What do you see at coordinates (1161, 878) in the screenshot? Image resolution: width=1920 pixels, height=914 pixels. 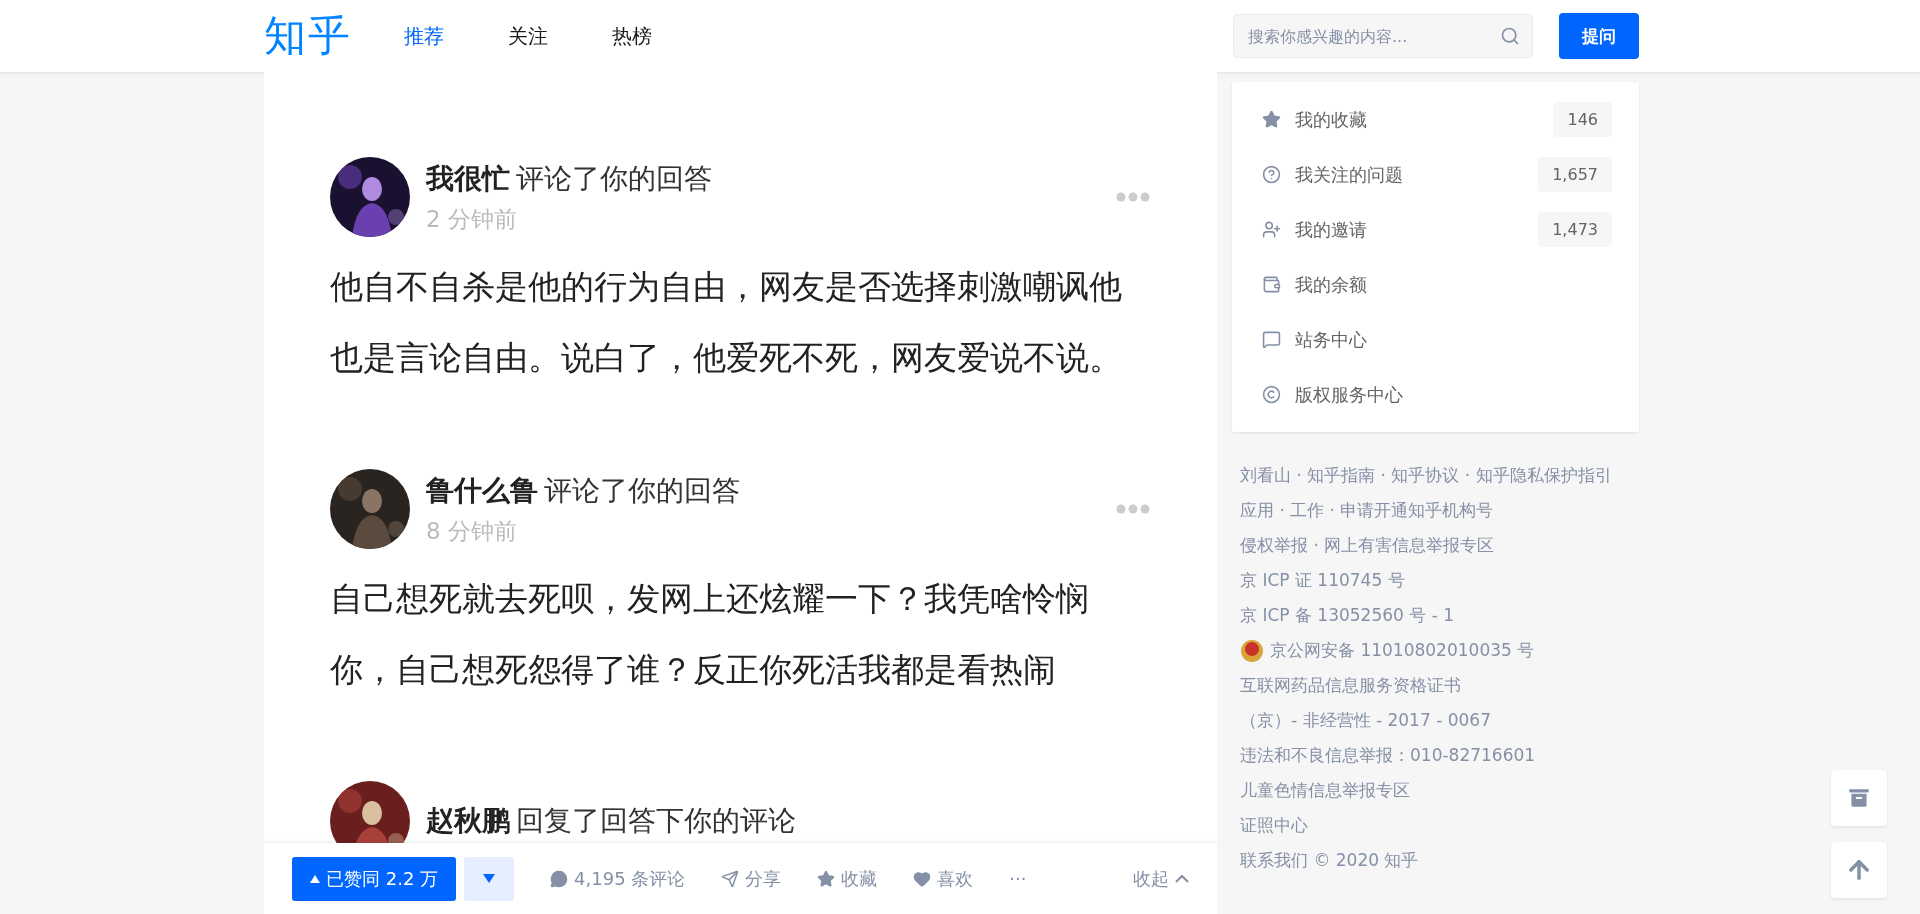 I see `collapse-button: 收起` at bounding box center [1161, 878].